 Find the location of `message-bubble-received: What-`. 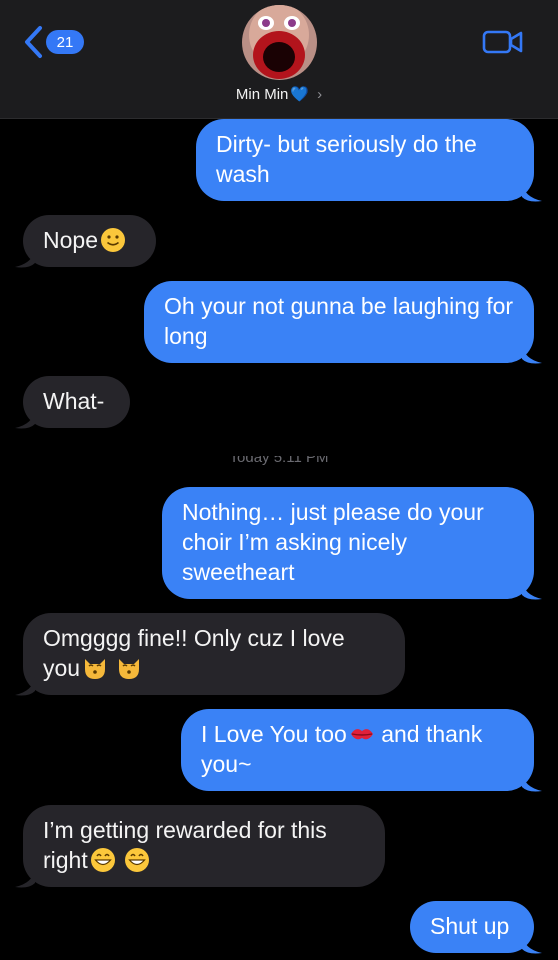

message-bubble-received: What- is located at coordinates (76, 402).